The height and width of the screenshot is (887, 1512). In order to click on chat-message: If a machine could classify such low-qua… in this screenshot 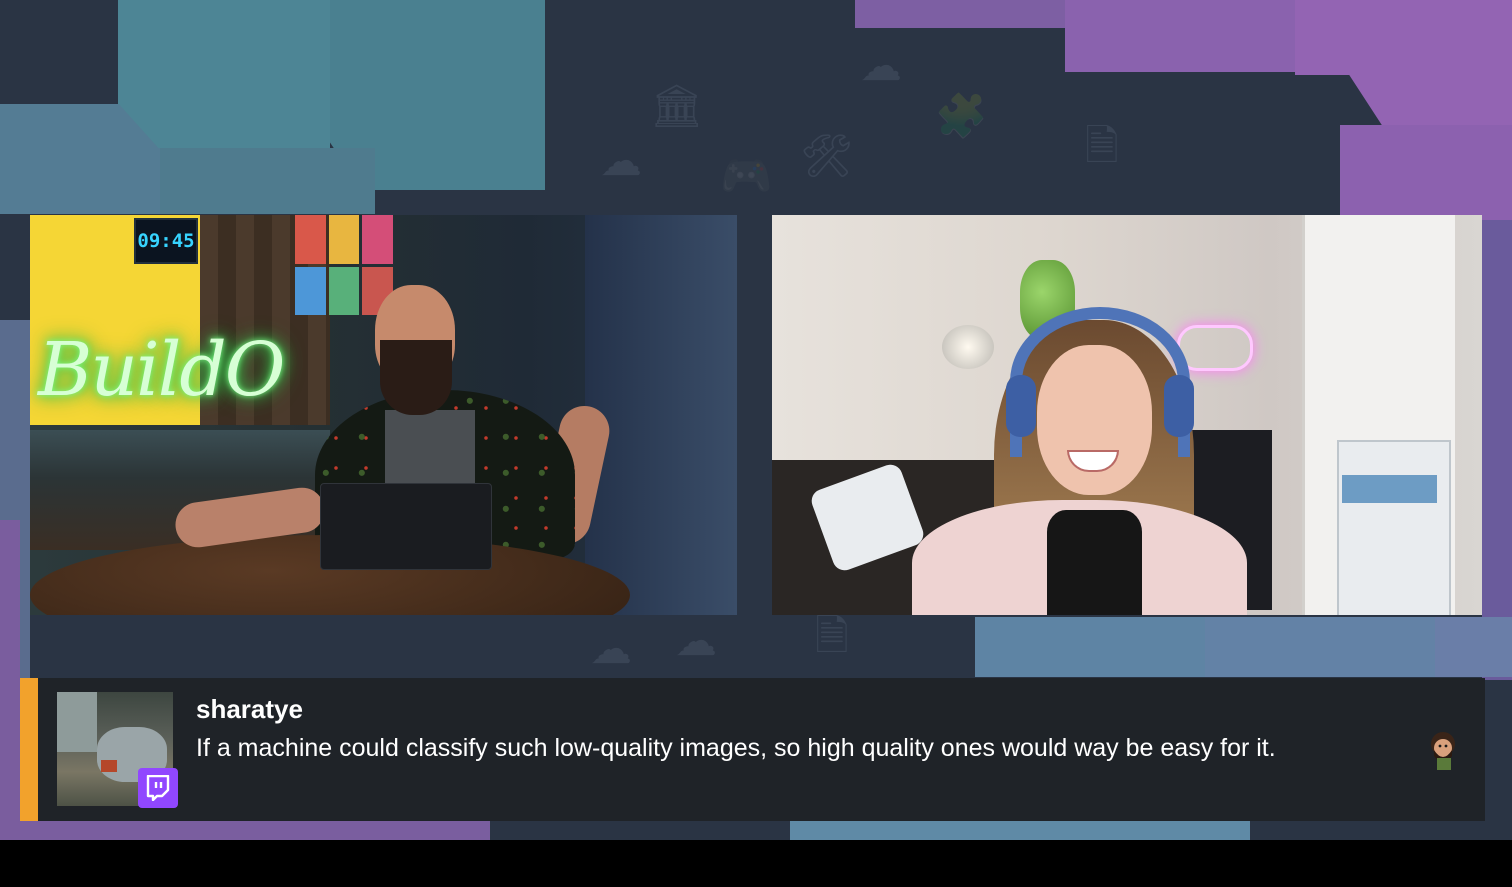, I will do `click(736, 748)`.